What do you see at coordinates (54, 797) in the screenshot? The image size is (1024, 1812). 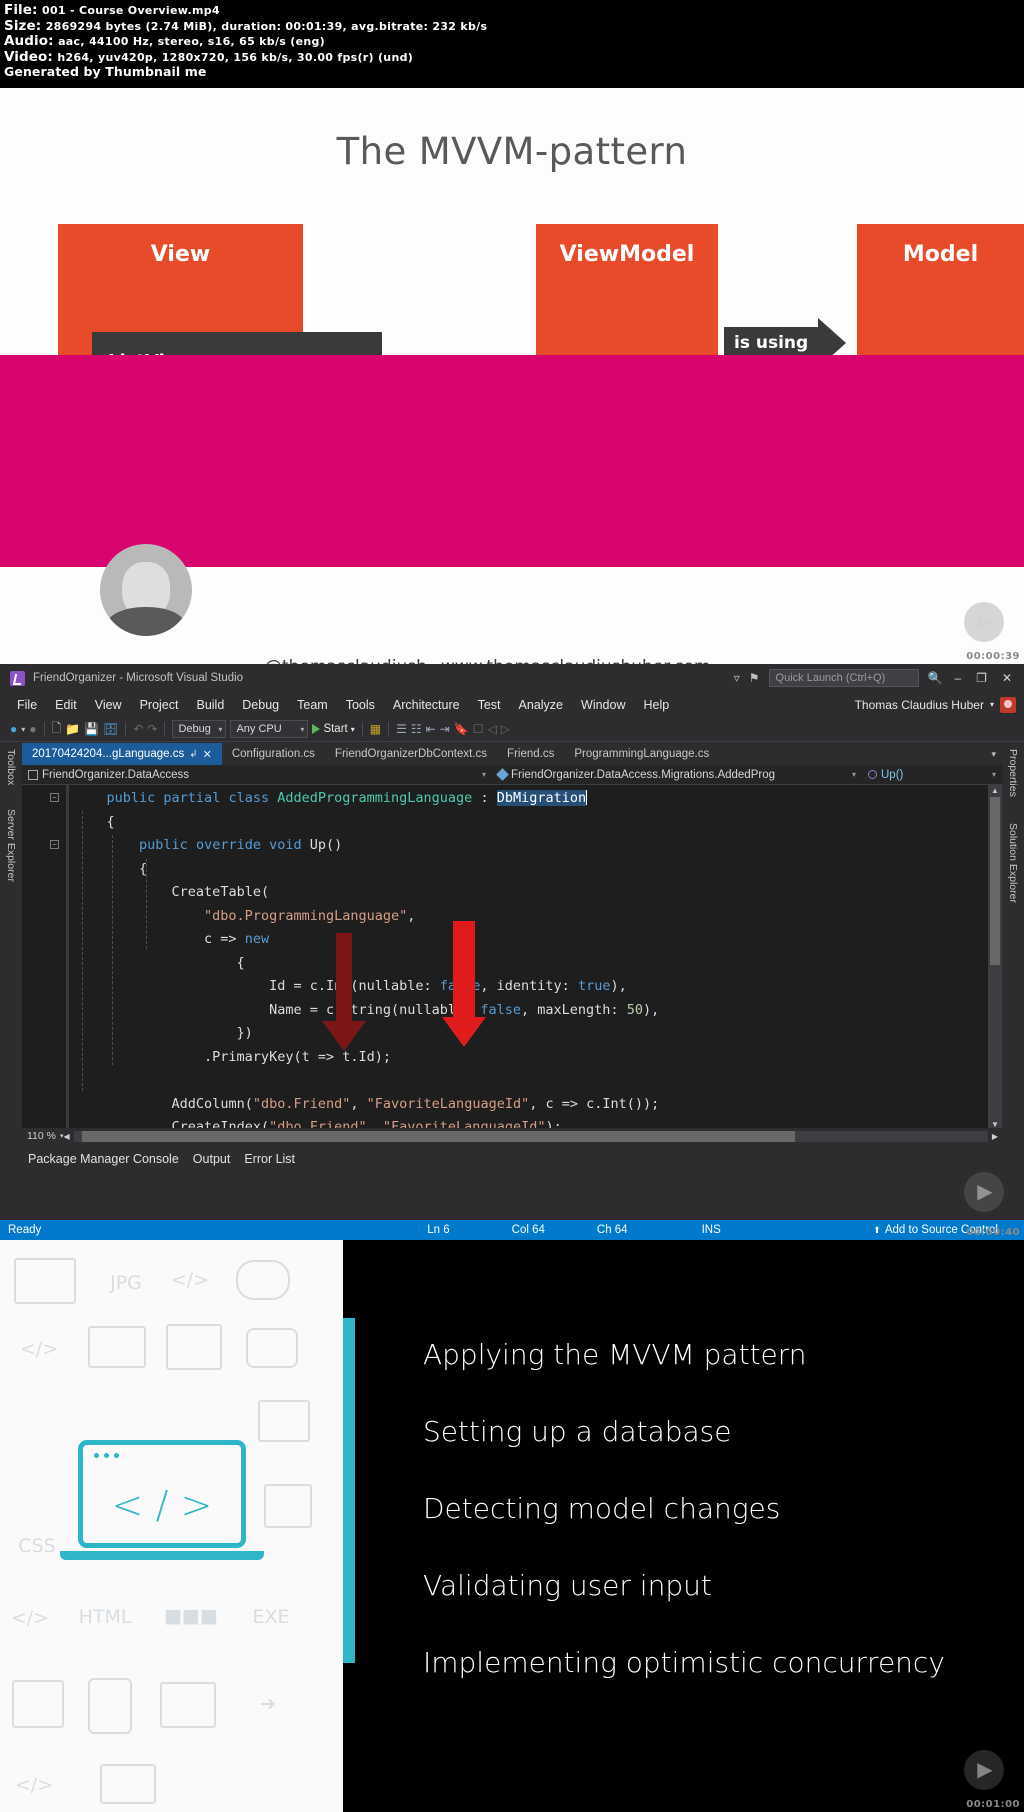 I see `fold-toggle-class: −` at bounding box center [54, 797].